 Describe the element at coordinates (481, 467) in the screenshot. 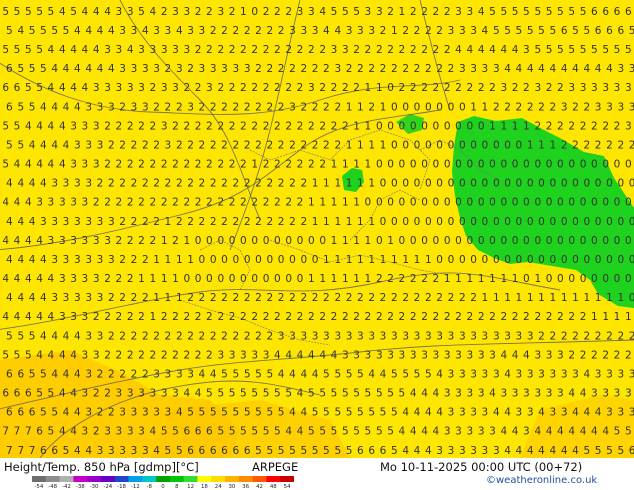

I see `valid-time: Mo 10-11-2025 00:00 UTC (00+72)` at that location.